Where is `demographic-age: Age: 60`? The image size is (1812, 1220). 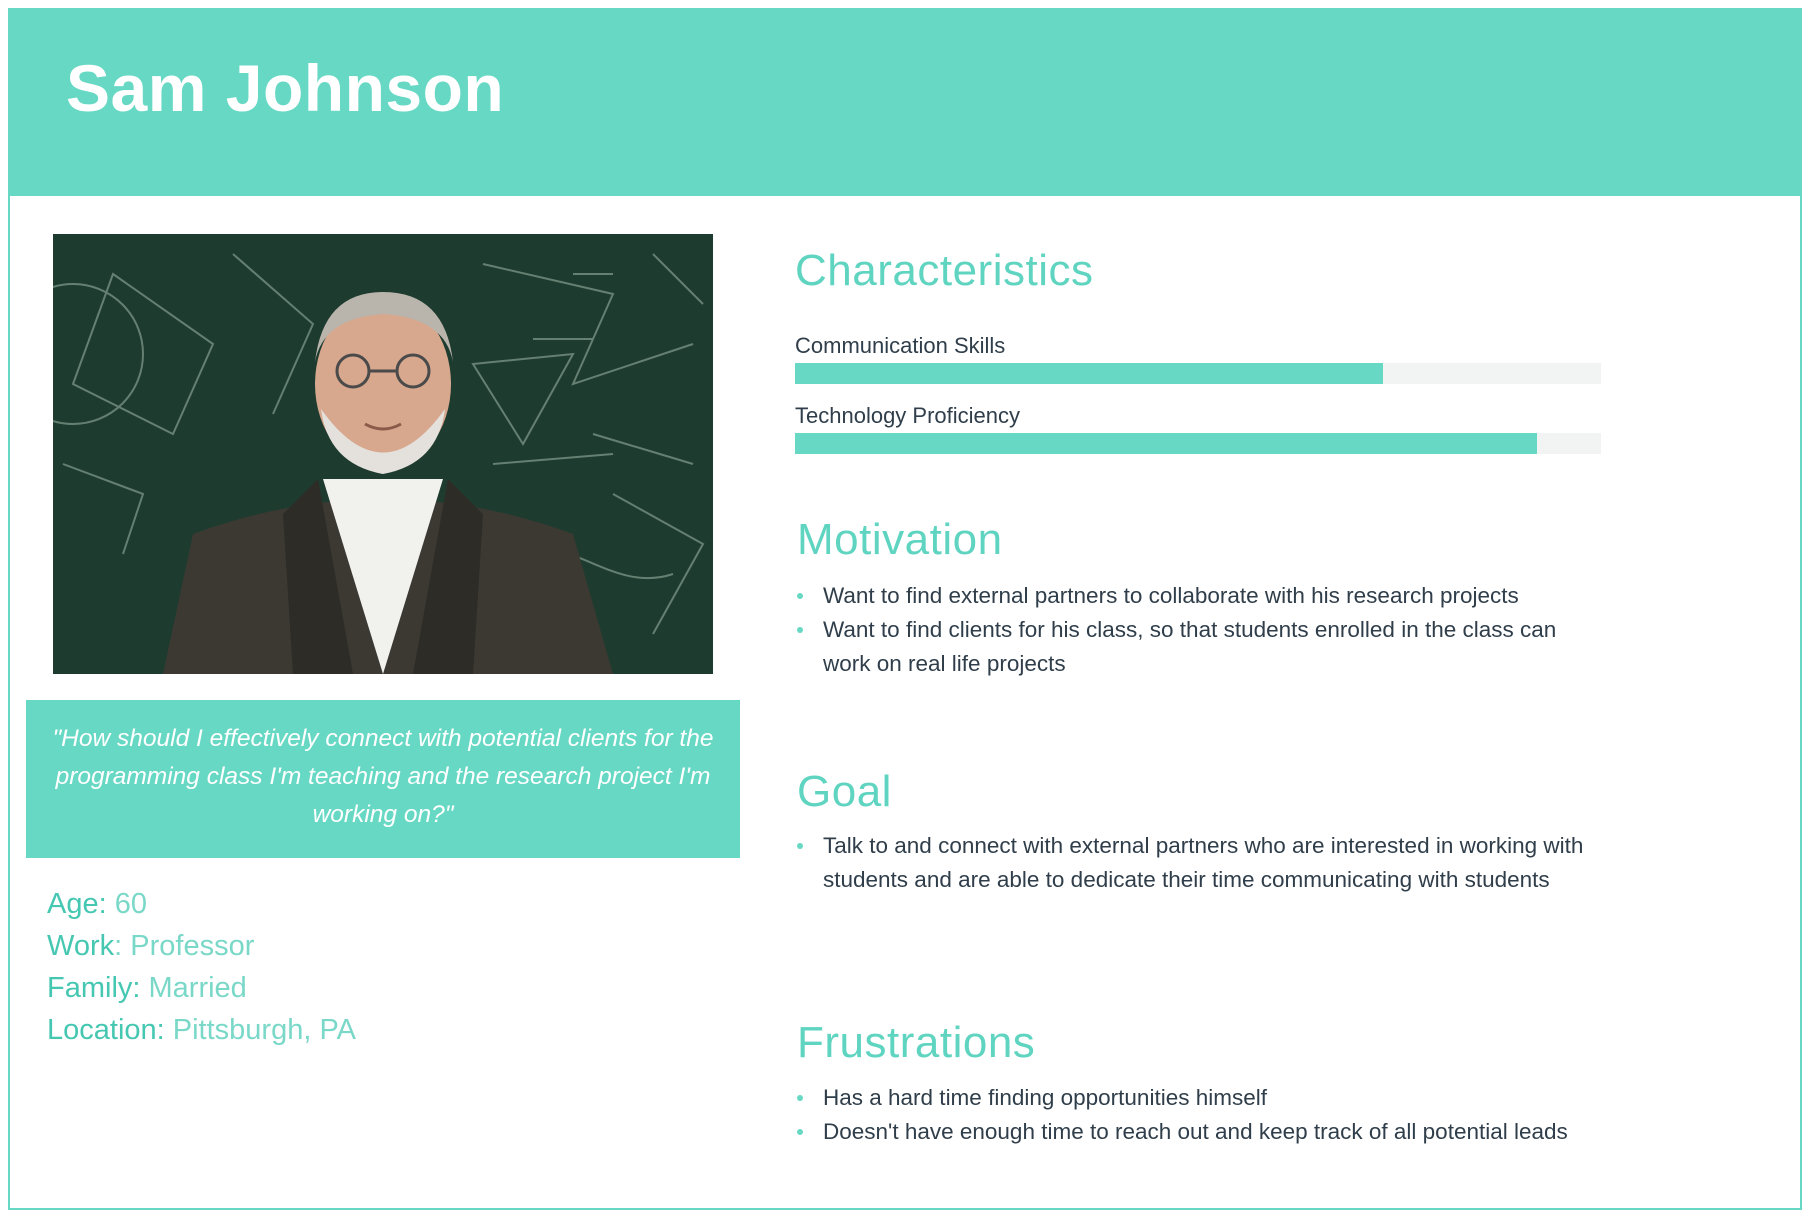
demographic-age: Age: 60 is located at coordinates (201, 904).